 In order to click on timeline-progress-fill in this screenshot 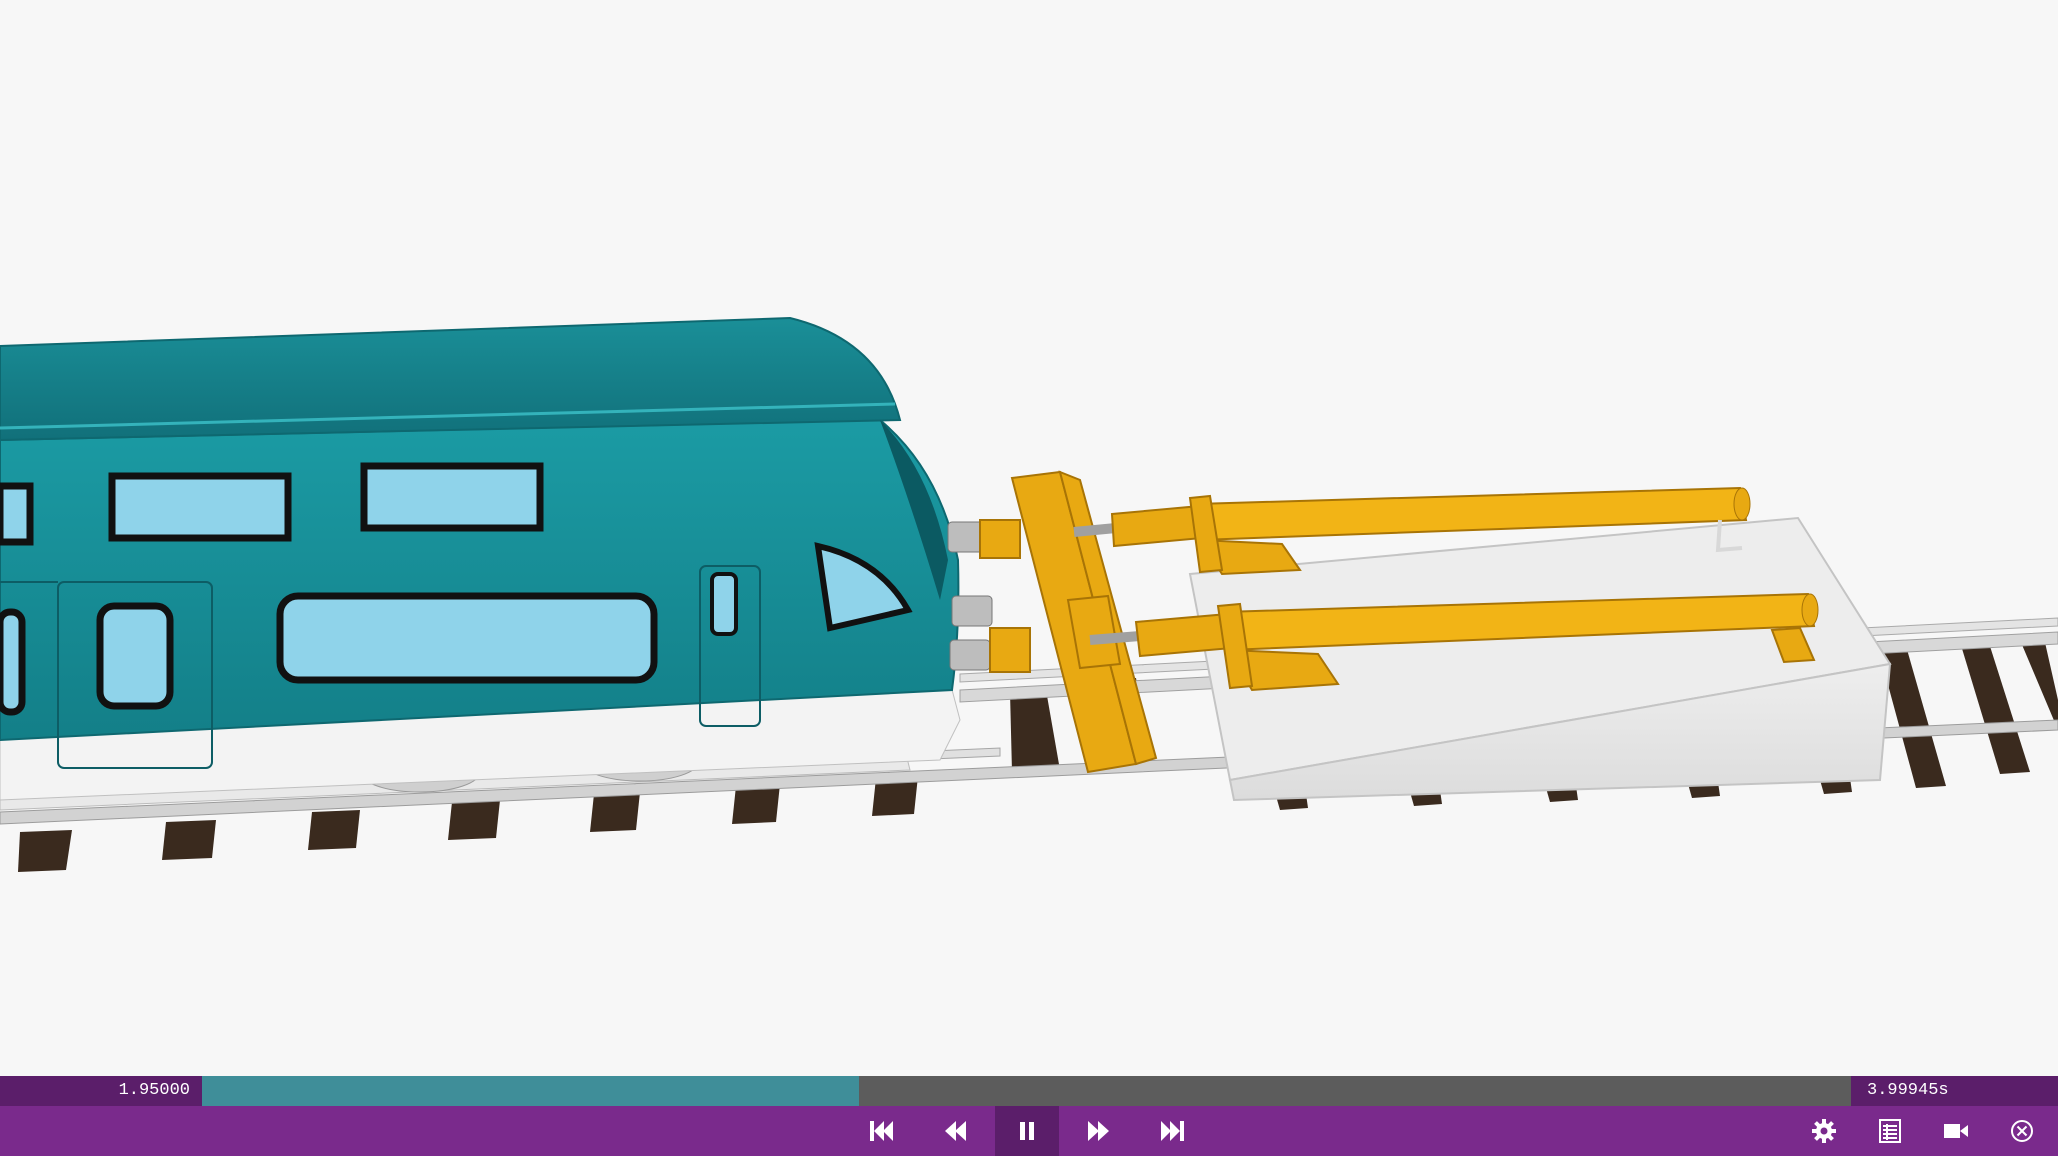, I will do `click(531, 1091)`.